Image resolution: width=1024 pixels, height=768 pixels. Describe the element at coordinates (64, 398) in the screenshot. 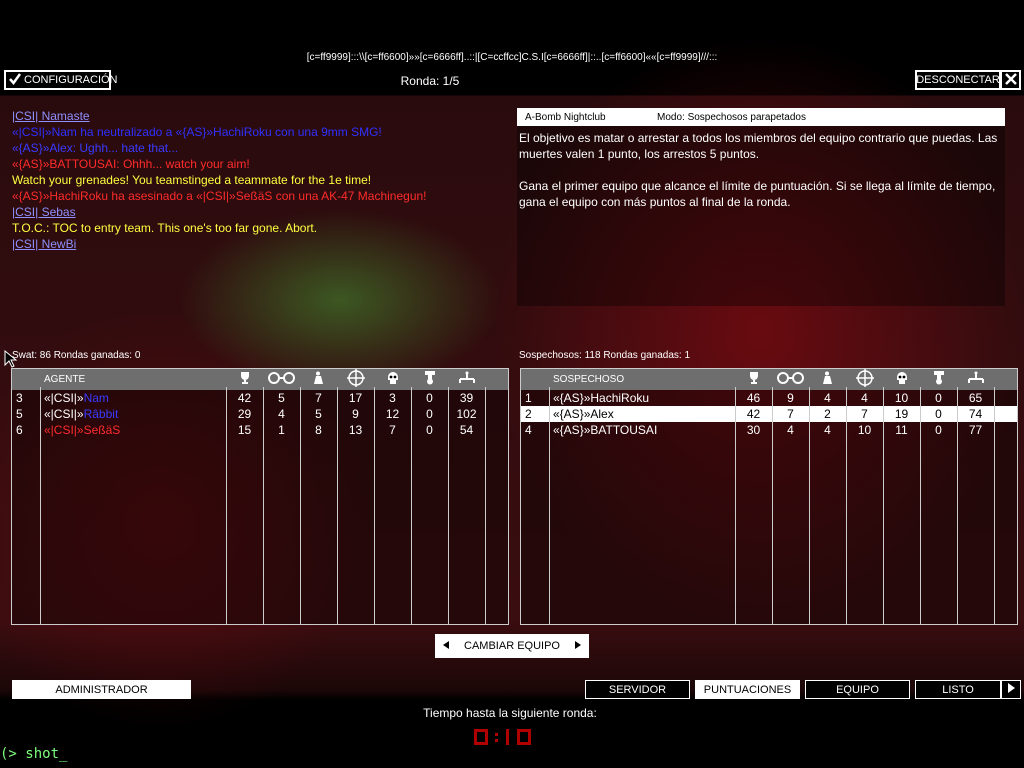

I see `clan-tag: «|CSI|»` at that location.